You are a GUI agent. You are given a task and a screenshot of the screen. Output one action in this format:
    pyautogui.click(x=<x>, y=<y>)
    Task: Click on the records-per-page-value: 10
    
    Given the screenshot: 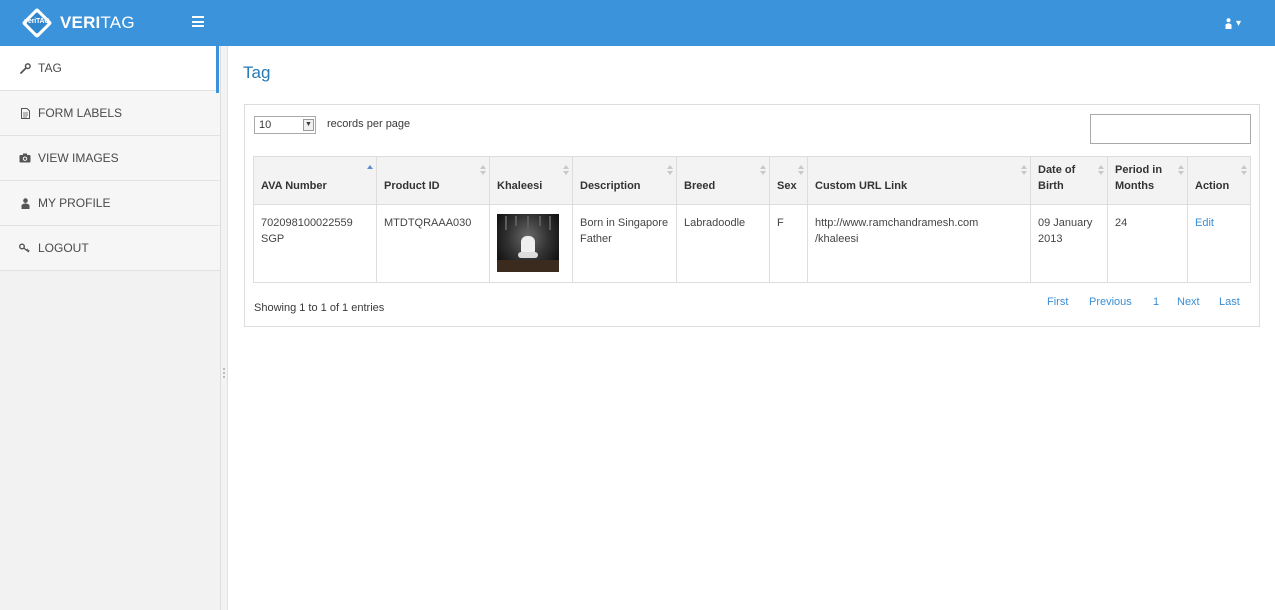 What is the action you would take?
    pyautogui.click(x=265, y=125)
    